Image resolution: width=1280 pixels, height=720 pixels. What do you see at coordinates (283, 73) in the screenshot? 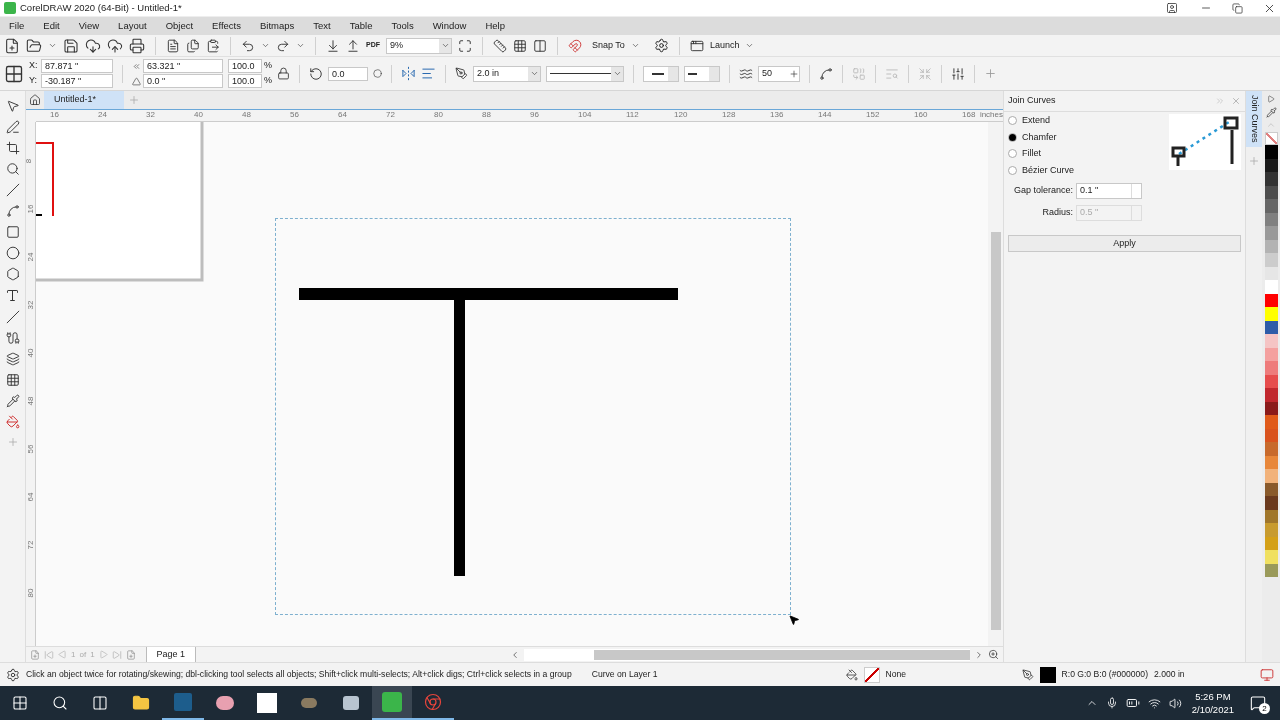
I see `lock-icon` at bounding box center [283, 73].